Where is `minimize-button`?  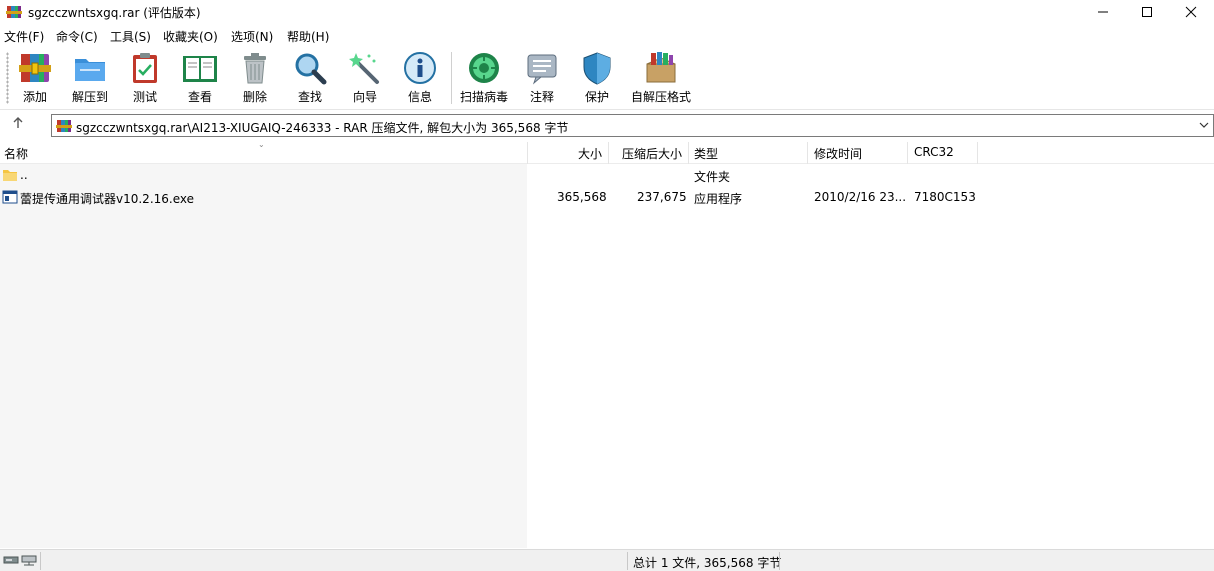 minimize-button is located at coordinates (1103, 12).